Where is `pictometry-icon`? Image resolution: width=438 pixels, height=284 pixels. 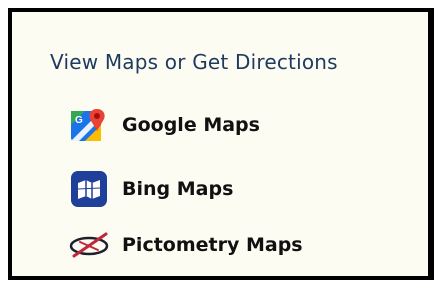 pictometry-icon is located at coordinates (89, 245).